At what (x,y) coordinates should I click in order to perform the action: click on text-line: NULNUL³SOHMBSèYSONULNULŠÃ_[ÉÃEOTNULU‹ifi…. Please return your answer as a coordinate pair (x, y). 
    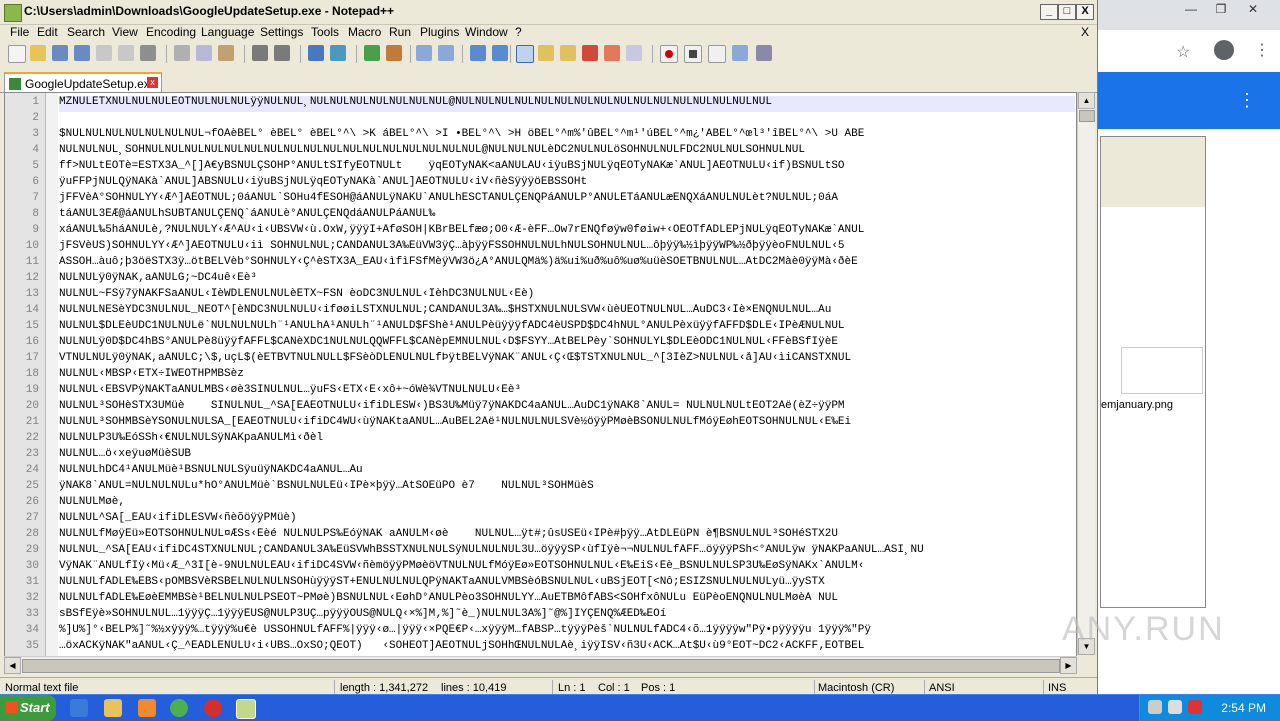
    Looking at the image, I should click on (567, 424).